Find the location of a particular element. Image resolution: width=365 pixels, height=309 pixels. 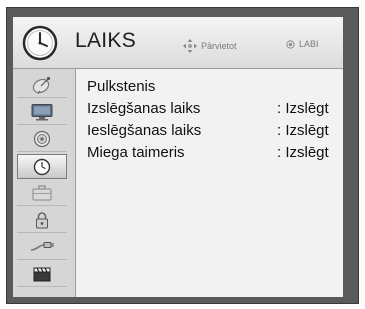

satellite-dish-icon is located at coordinates (41, 85).